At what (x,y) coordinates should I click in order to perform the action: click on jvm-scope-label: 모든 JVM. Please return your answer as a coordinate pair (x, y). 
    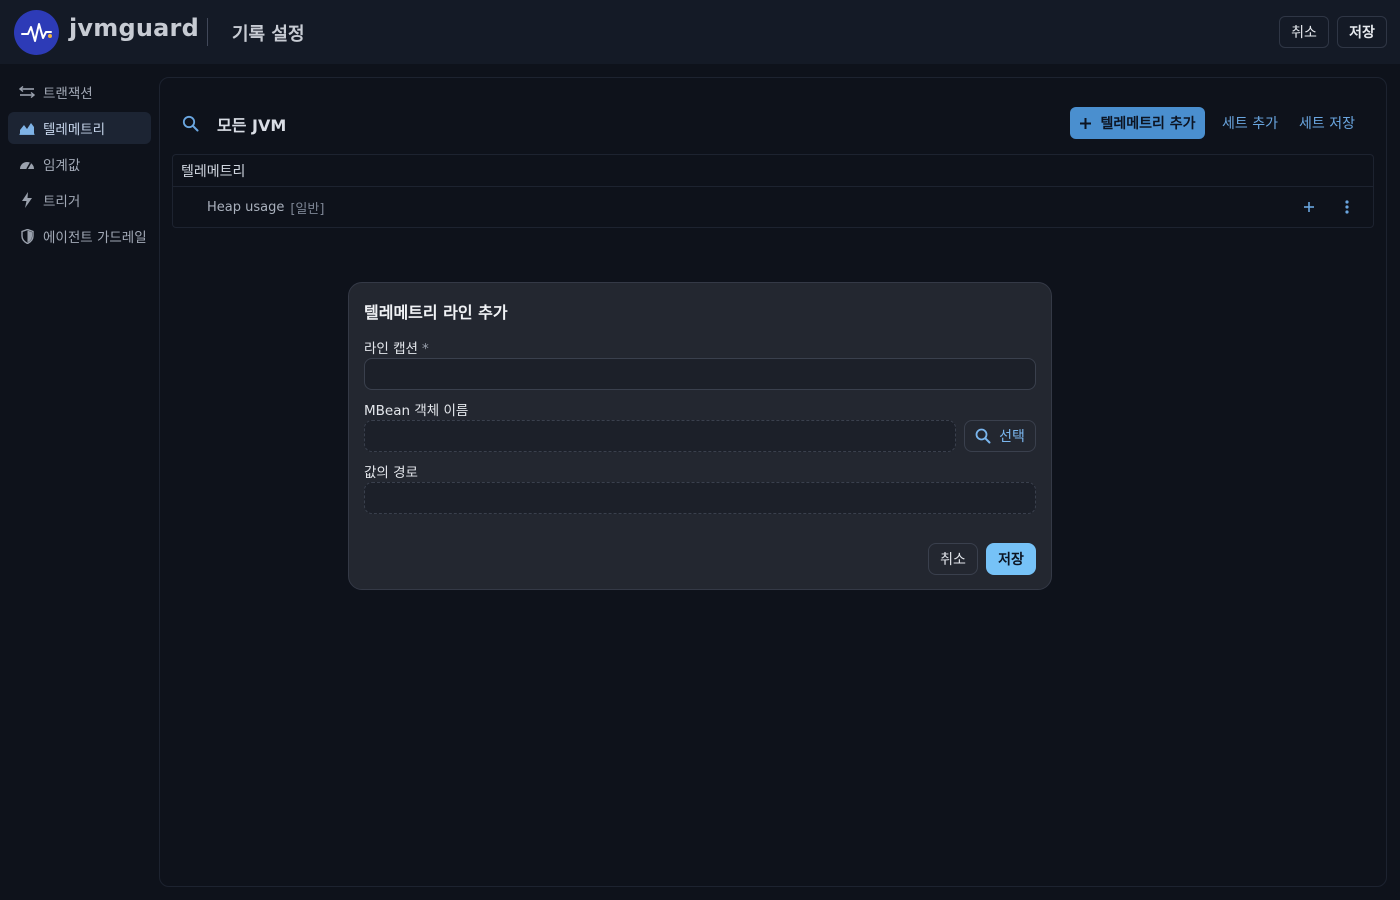
    Looking at the image, I should click on (251, 124).